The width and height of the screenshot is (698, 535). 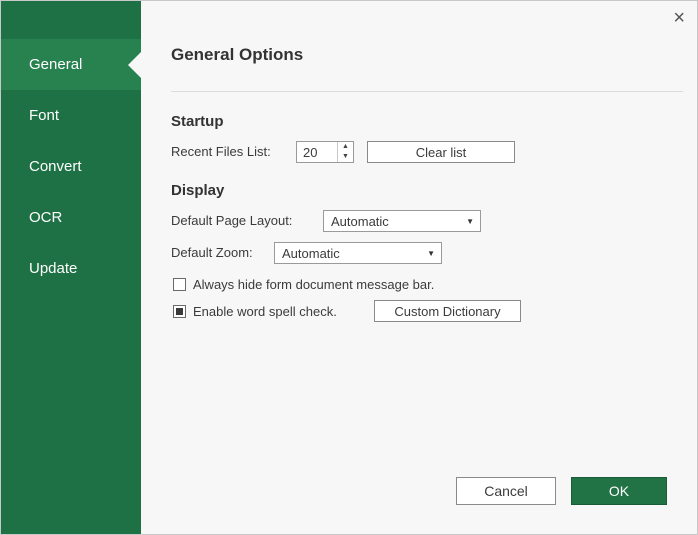 What do you see at coordinates (212, 252) in the screenshot?
I see `zoom-label: Default Zoom:` at bounding box center [212, 252].